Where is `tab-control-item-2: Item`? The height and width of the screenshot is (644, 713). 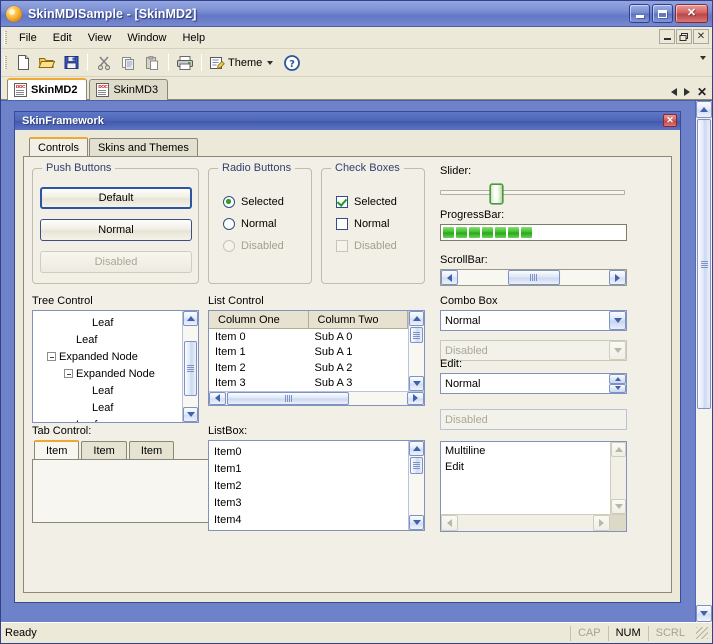 tab-control-item-2: Item is located at coordinates (104, 450).